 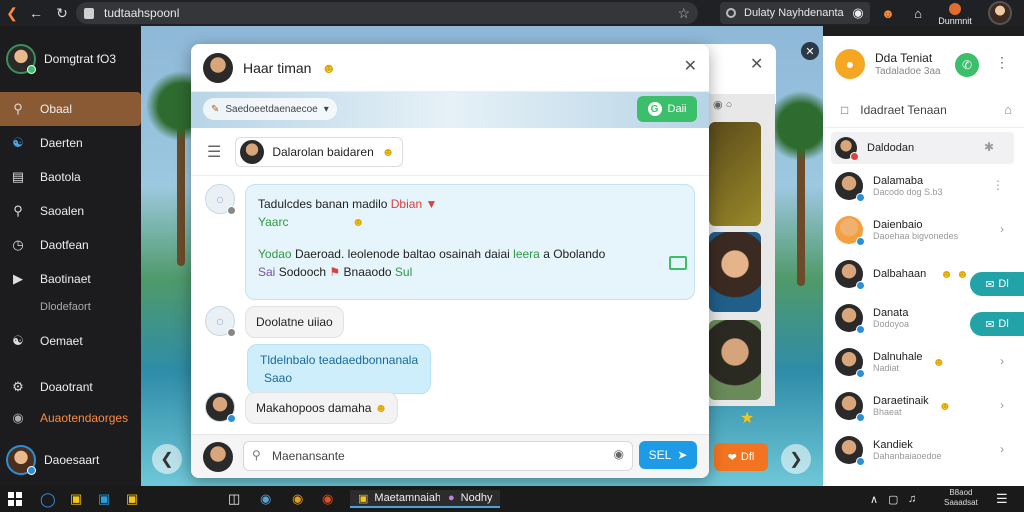 I want to click on chevron-down-icon: ▾, so click(x=326, y=109).